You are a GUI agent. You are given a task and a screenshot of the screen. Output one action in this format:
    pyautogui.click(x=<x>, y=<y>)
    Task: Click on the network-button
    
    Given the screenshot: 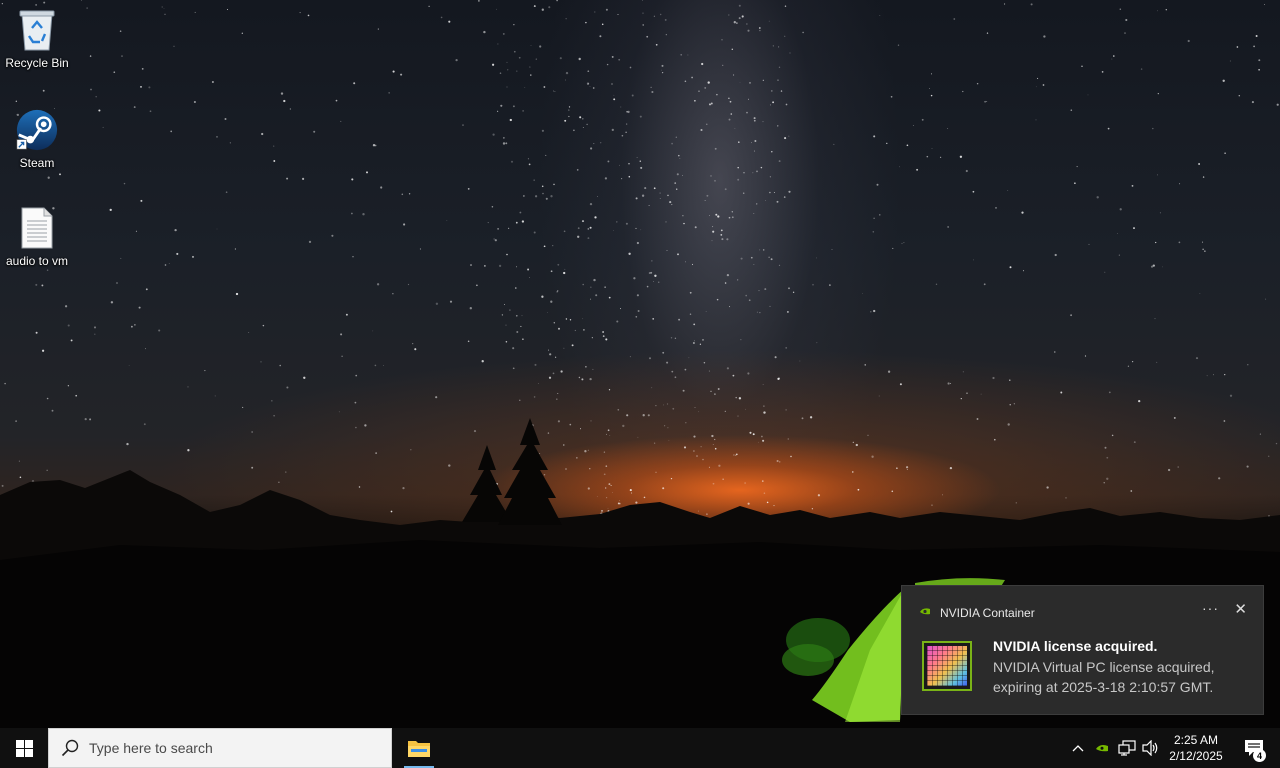 What is the action you would take?
    pyautogui.click(x=1127, y=748)
    